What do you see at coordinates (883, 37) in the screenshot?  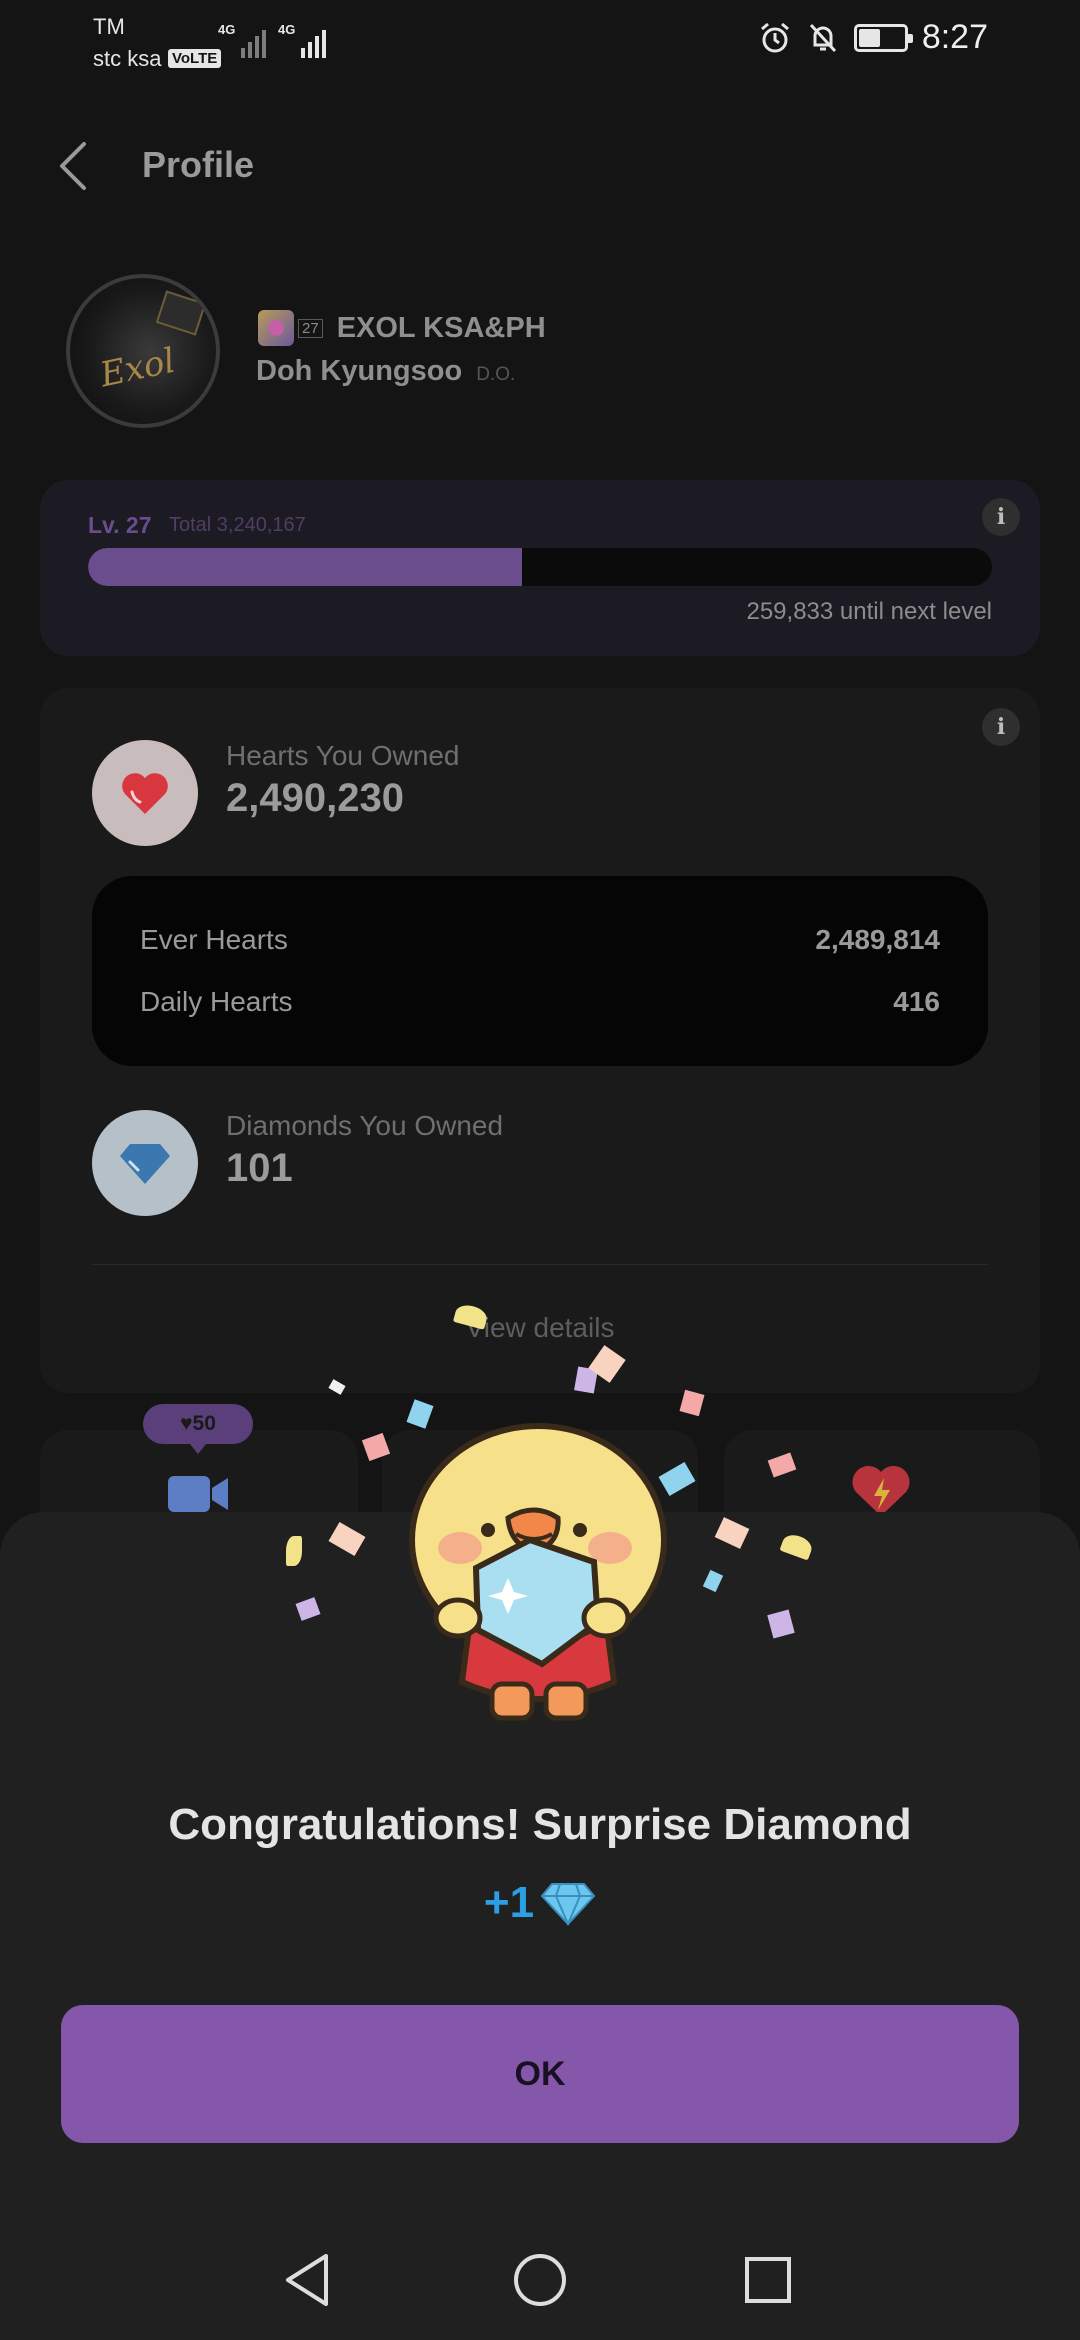 I see `battery-icon` at bounding box center [883, 37].